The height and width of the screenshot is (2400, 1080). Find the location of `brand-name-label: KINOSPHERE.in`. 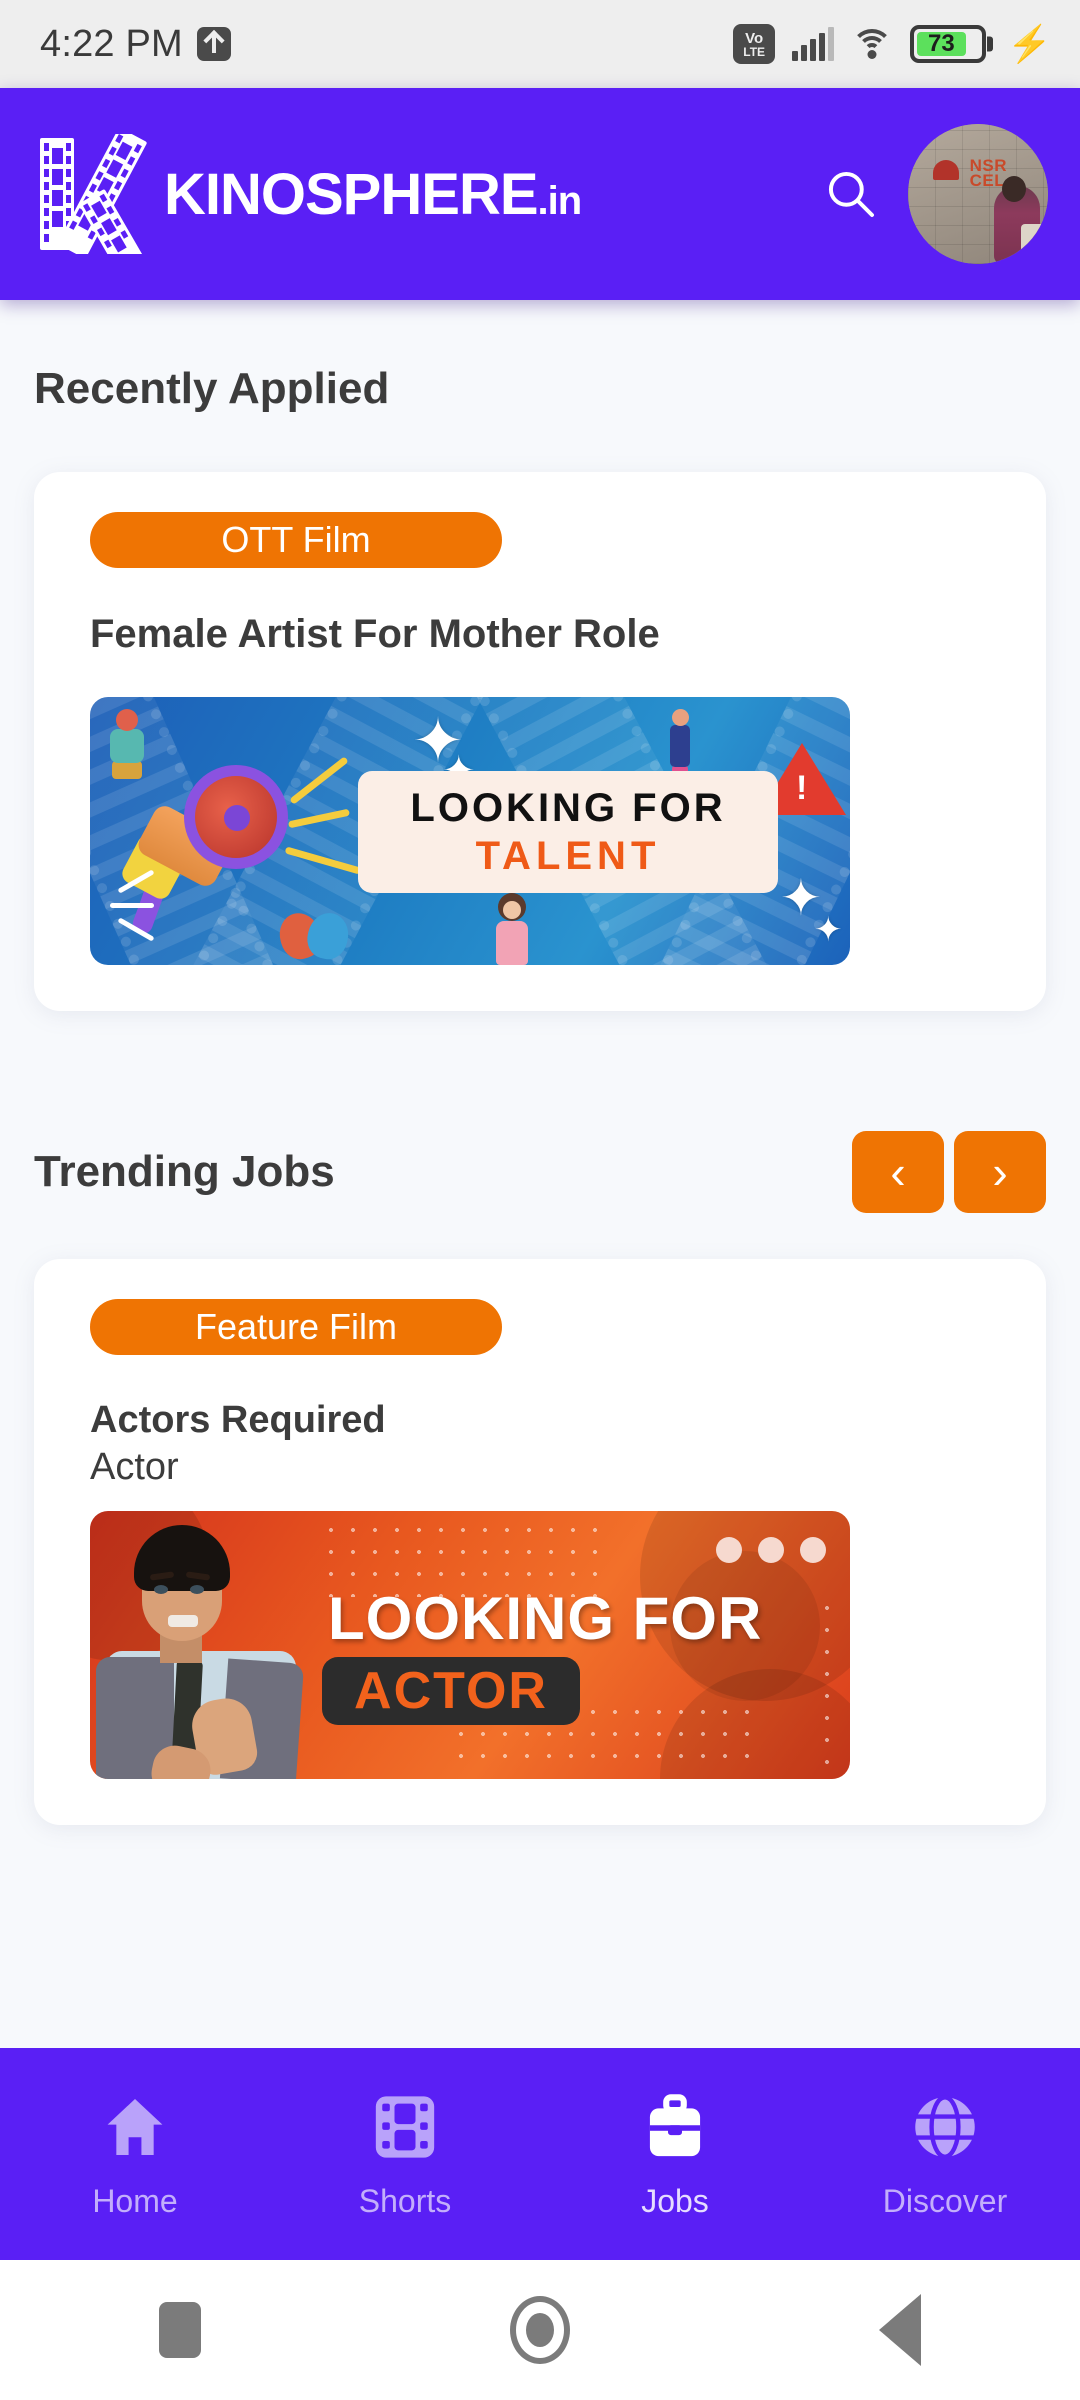

brand-name-label: KINOSPHERE.in is located at coordinates (373, 194).